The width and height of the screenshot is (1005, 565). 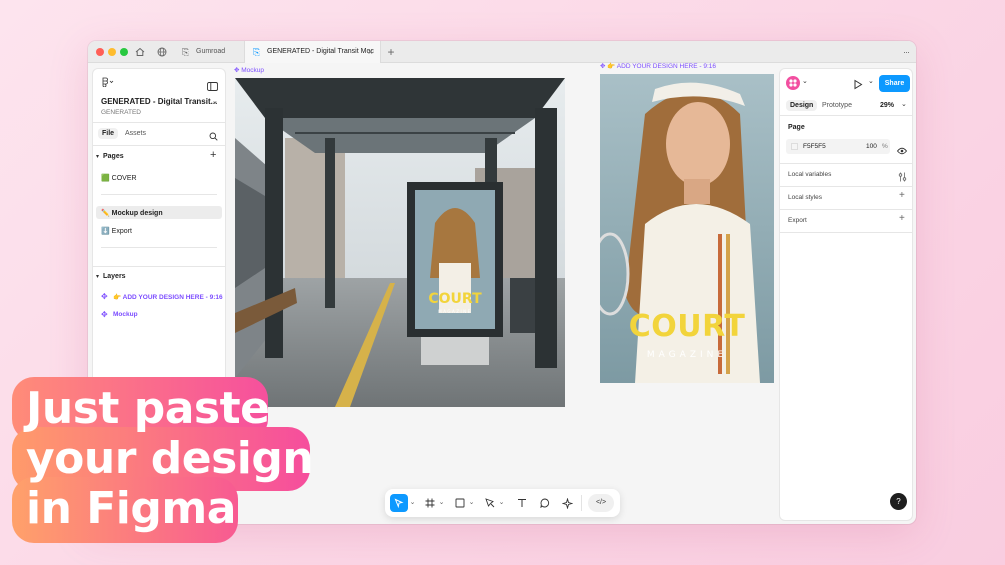 I want to click on search-icon, so click(x=213, y=137).